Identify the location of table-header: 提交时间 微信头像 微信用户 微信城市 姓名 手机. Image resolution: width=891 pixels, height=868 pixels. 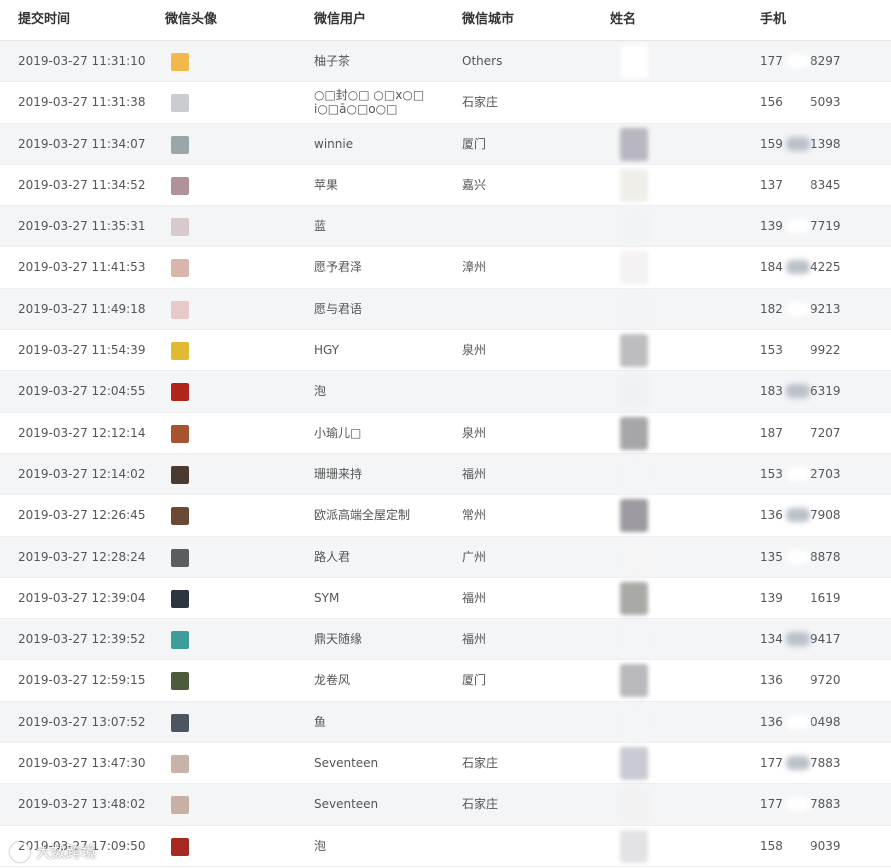
(445, 20).